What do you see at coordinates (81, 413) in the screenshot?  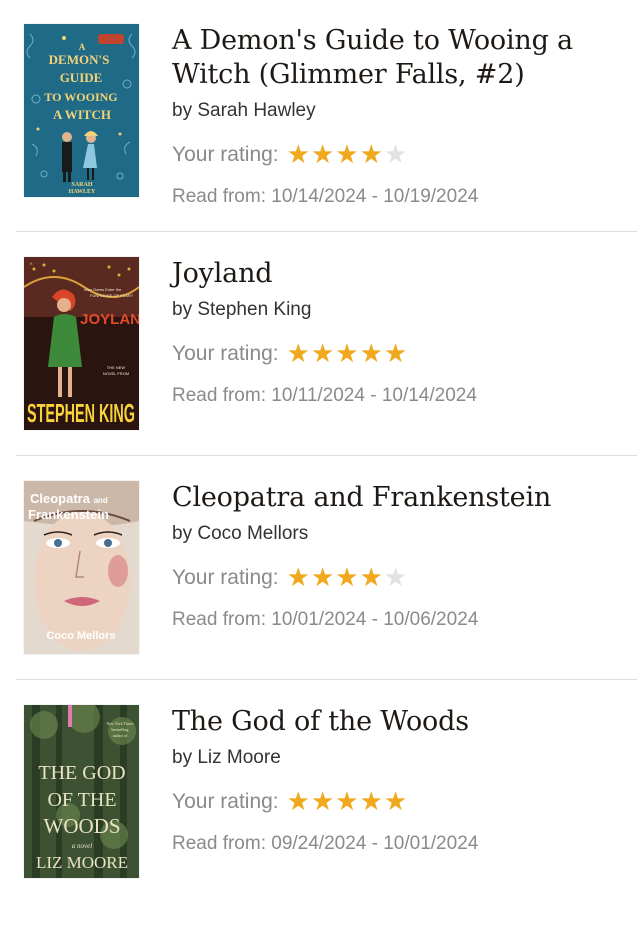 I see `svg-text: STEPHEN KING` at bounding box center [81, 413].